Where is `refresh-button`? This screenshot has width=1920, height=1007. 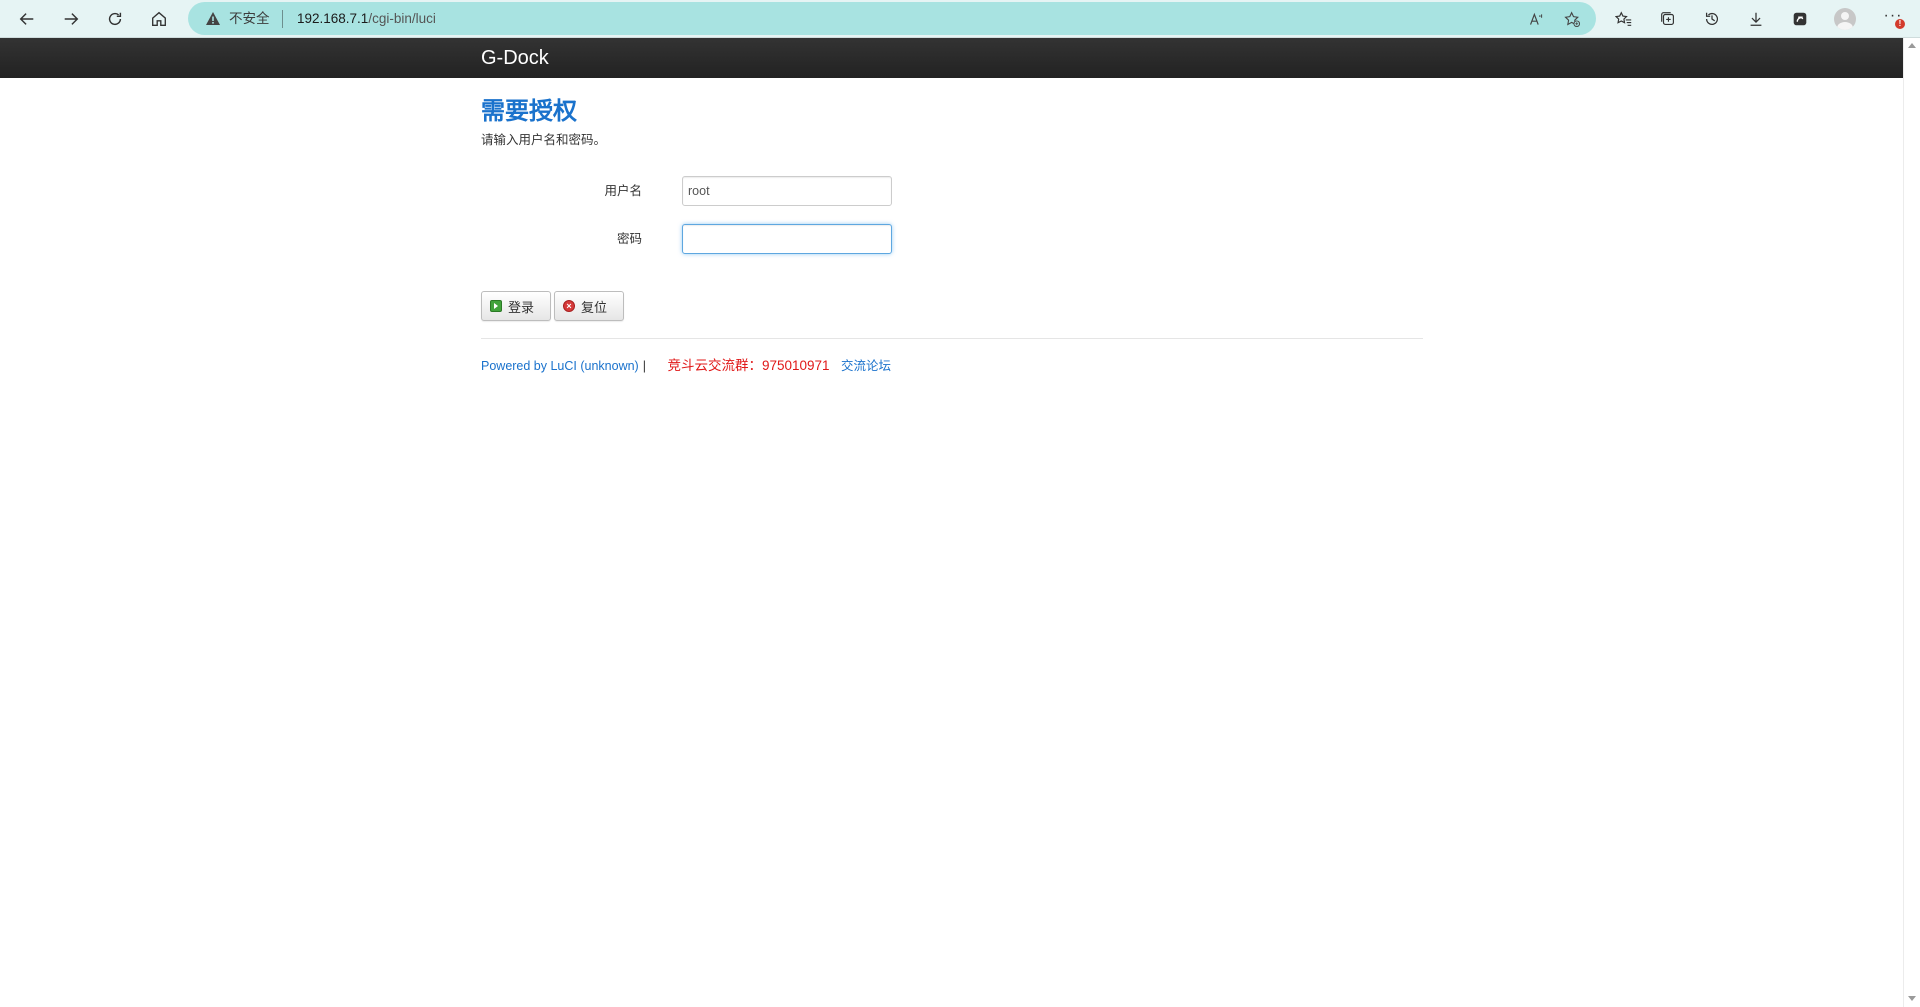 refresh-button is located at coordinates (115, 19).